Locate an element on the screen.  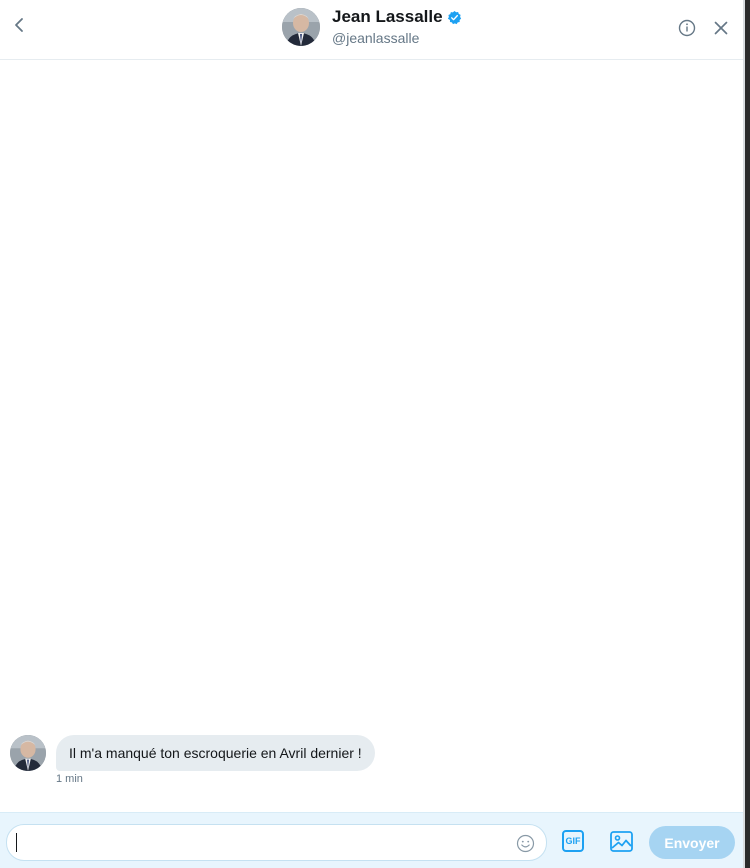
close-button is located at coordinates (721, 28).